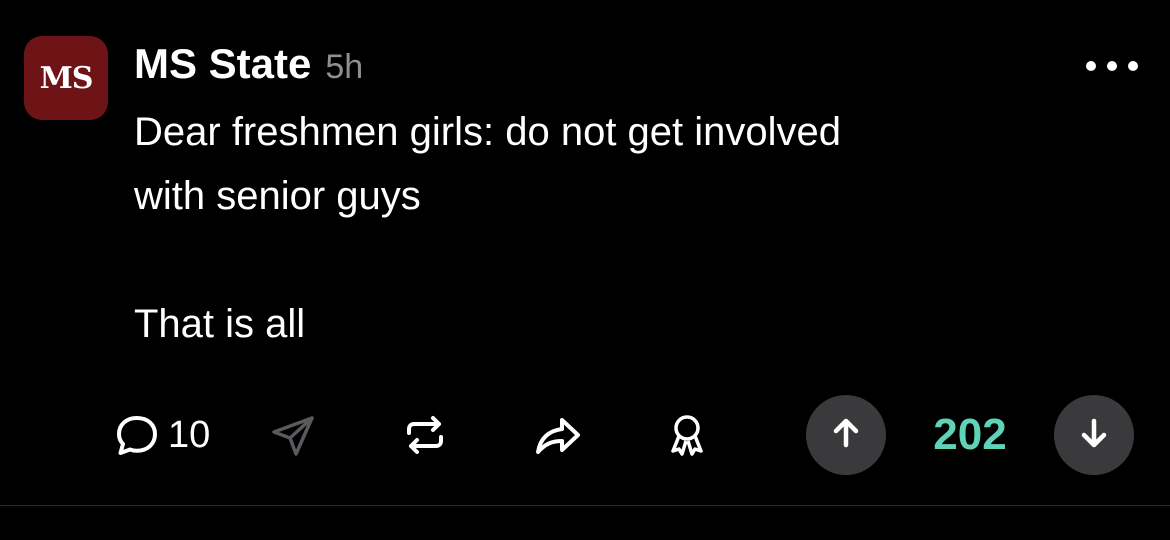 The width and height of the screenshot is (1170, 540). I want to click on channel-avatar: MS, so click(66, 78).